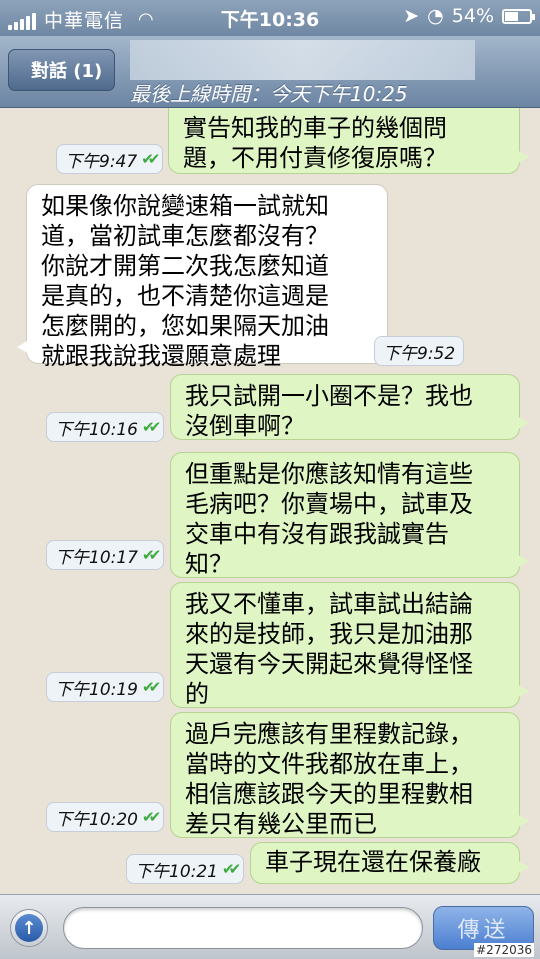  What do you see at coordinates (419, 353) in the screenshot?
I see `timestamp-text: 下午9:52` at bounding box center [419, 353].